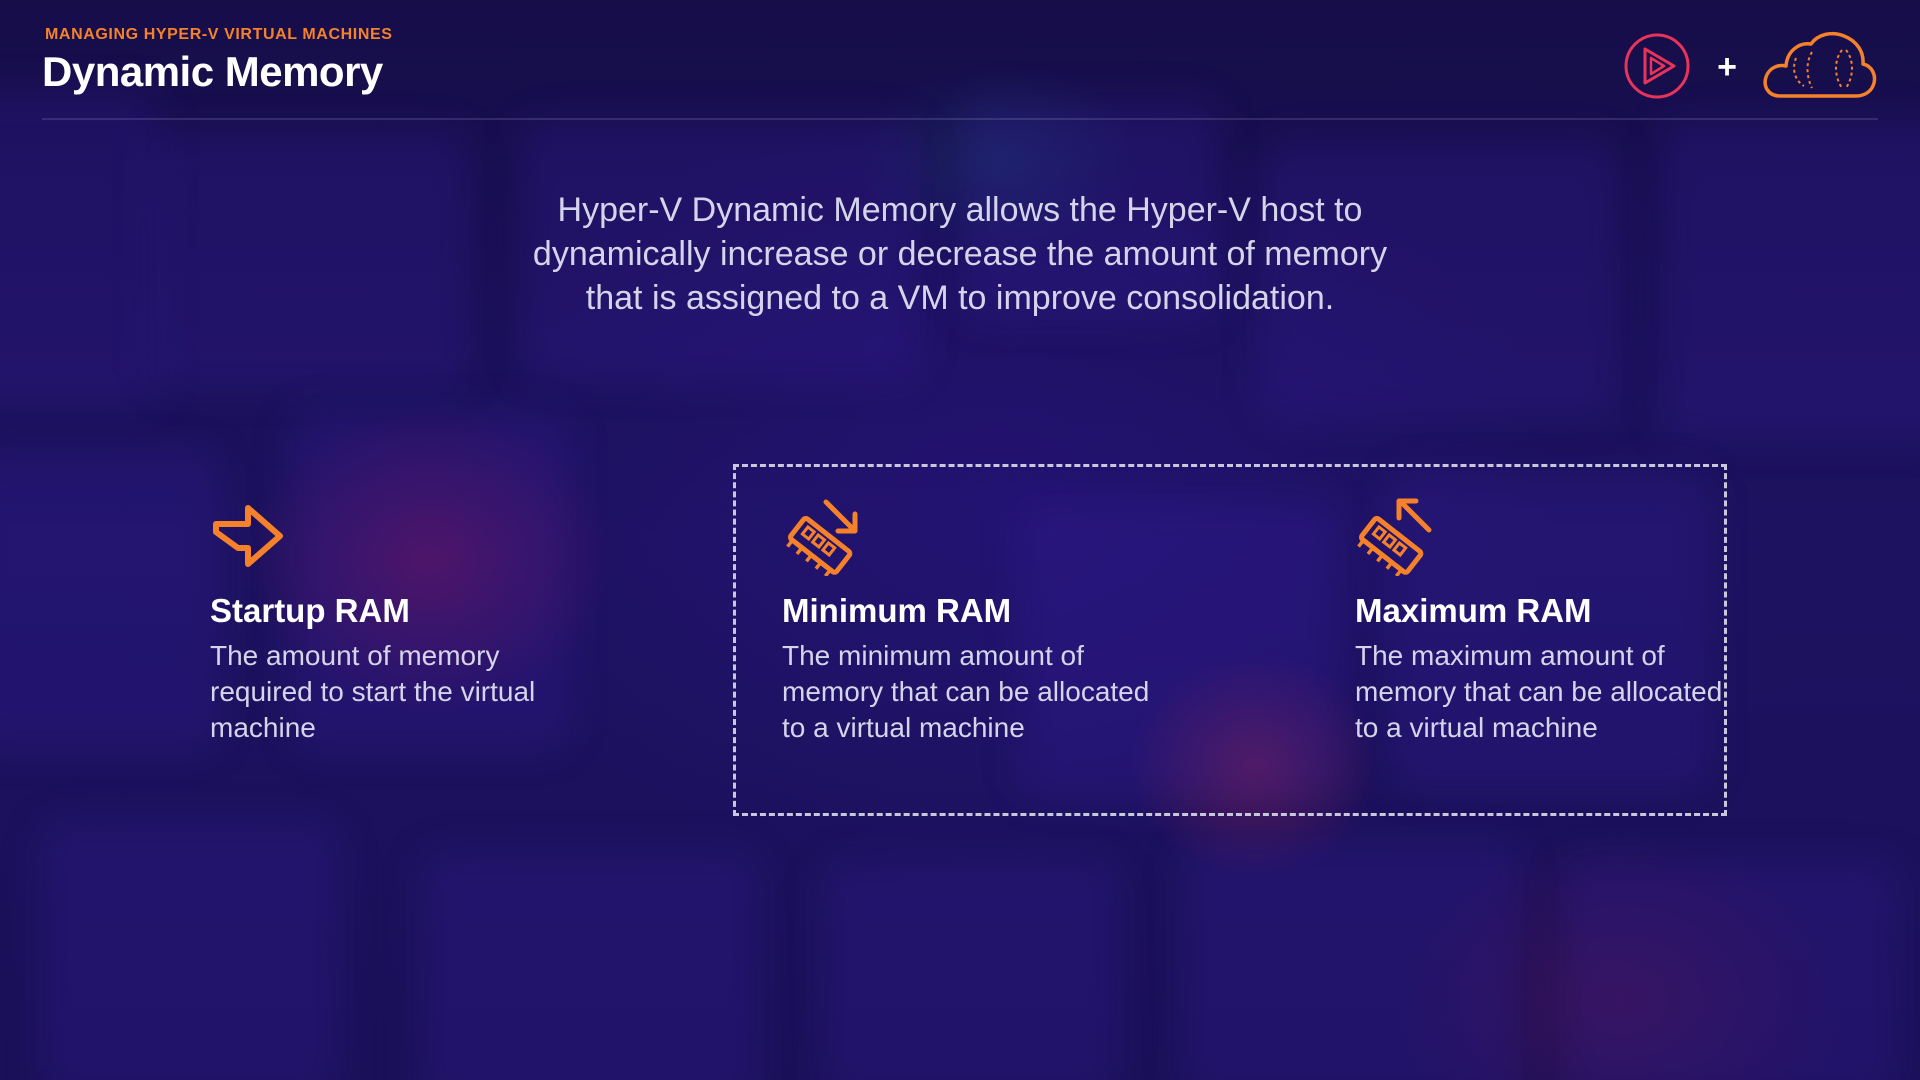 This screenshot has height=1080, width=1920. What do you see at coordinates (1820, 64) in the screenshot?
I see `cloud-logo-icon` at bounding box center [1820, 64].